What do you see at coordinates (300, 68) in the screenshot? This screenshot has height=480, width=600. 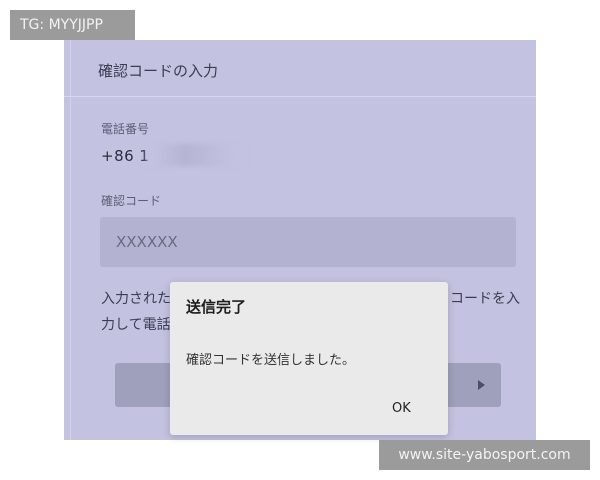 I see `screen-header: 確認コードの入力` at bounding box center [300, 68].